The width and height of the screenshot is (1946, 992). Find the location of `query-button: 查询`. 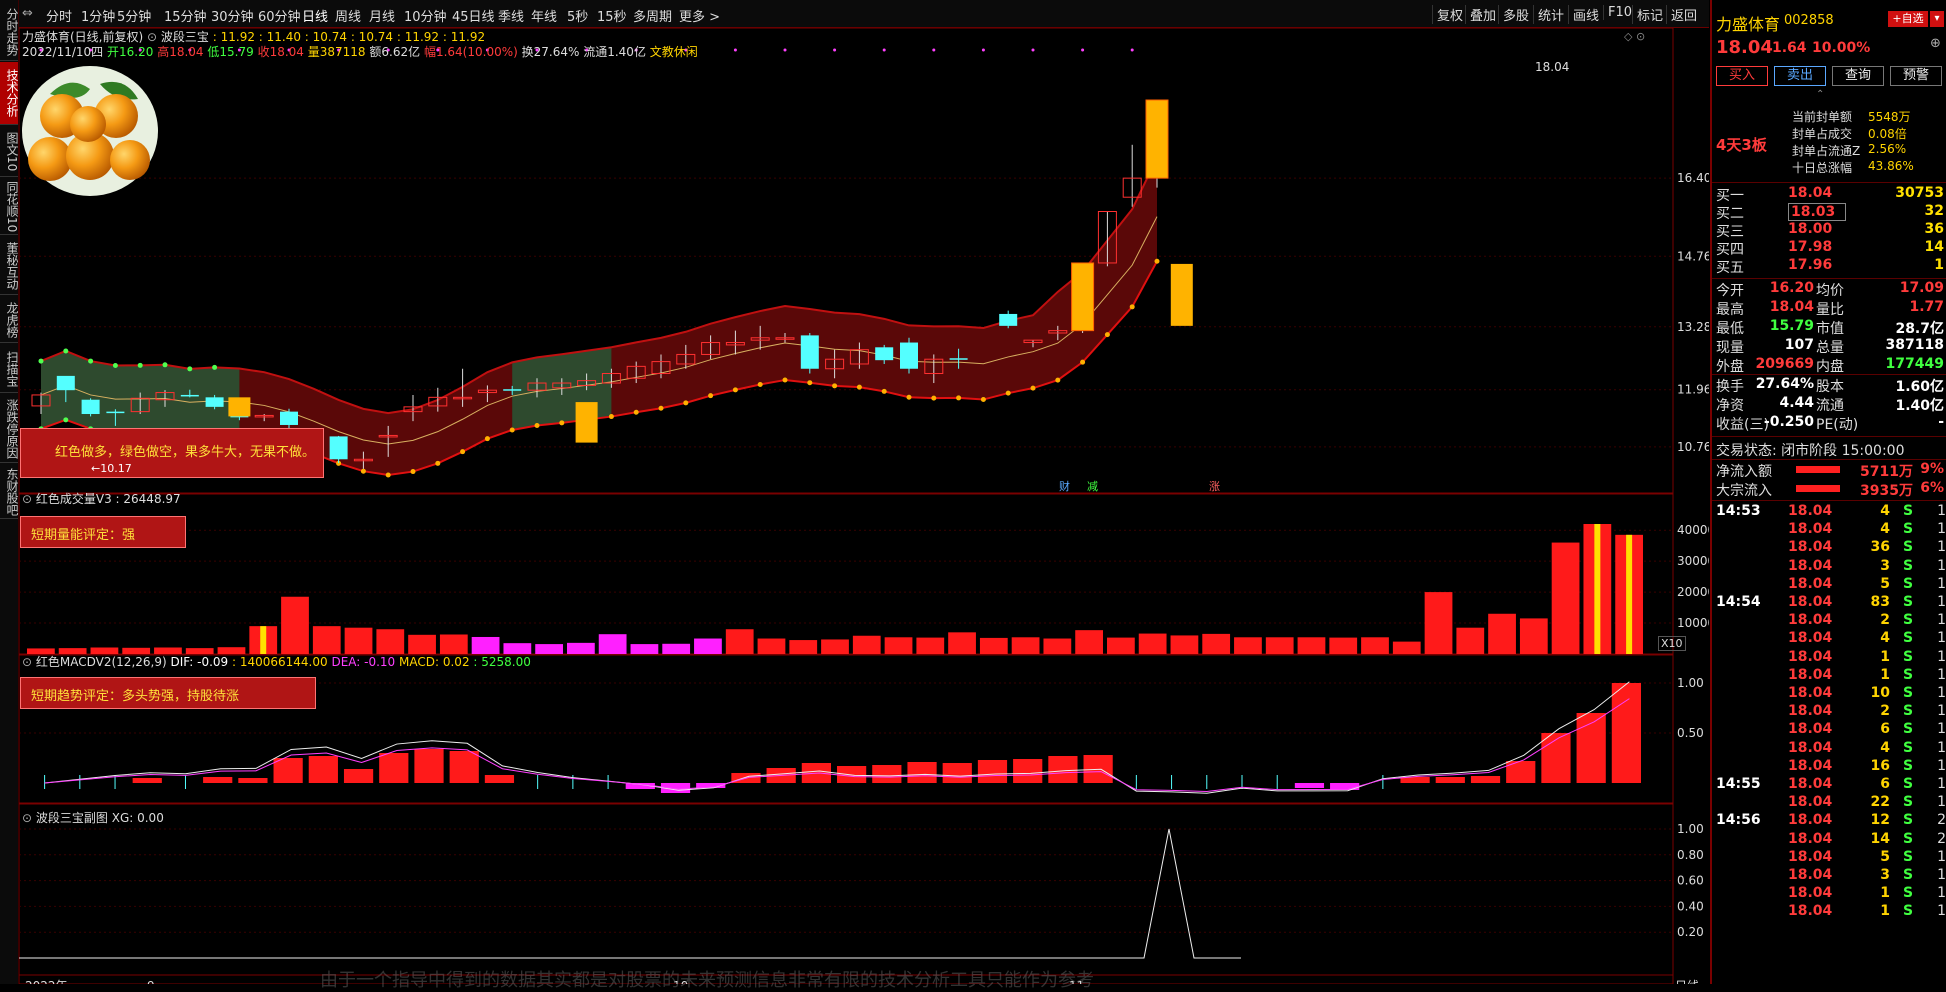

query-button: 查询 is located at coordinates (1858, 76).